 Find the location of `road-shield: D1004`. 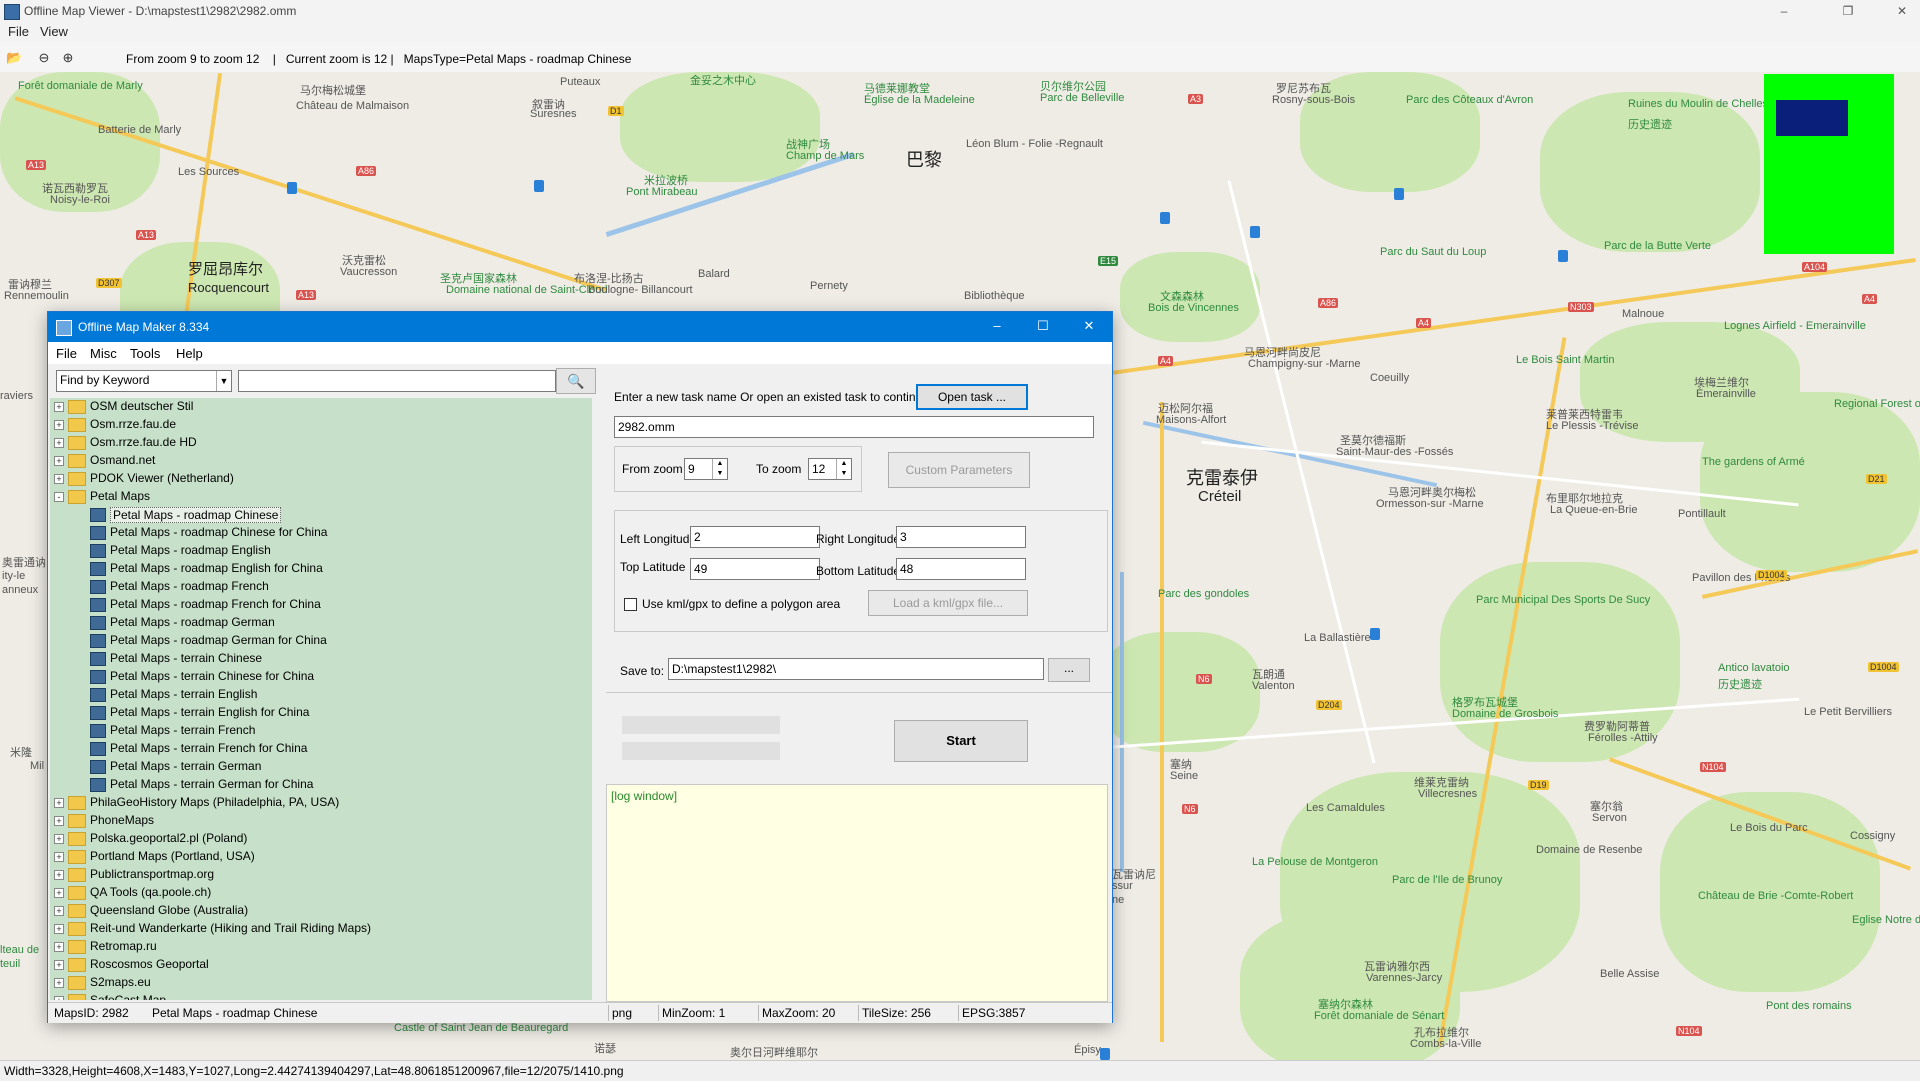

road-shield: D1004 is located at coordinates (1883, 667).